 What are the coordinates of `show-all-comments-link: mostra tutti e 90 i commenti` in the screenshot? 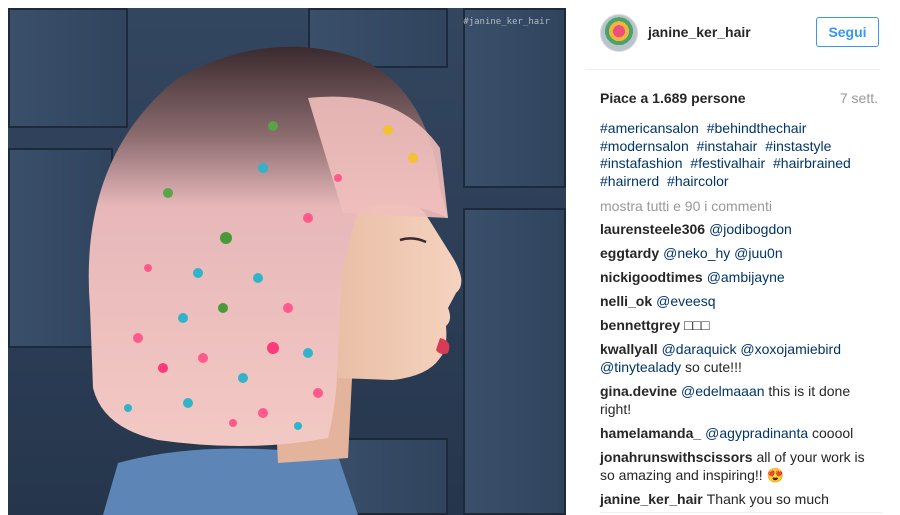 It's located at (686, 206).